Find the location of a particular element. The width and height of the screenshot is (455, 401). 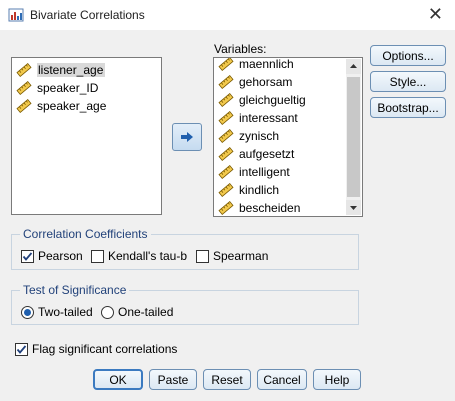

variable-item-label: interessant is located at coordinates (268, 117).